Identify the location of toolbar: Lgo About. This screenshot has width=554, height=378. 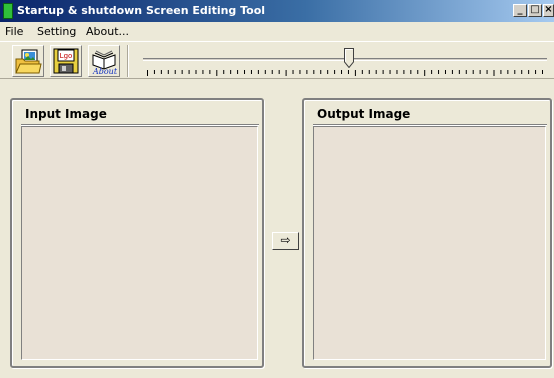
(277, 60).